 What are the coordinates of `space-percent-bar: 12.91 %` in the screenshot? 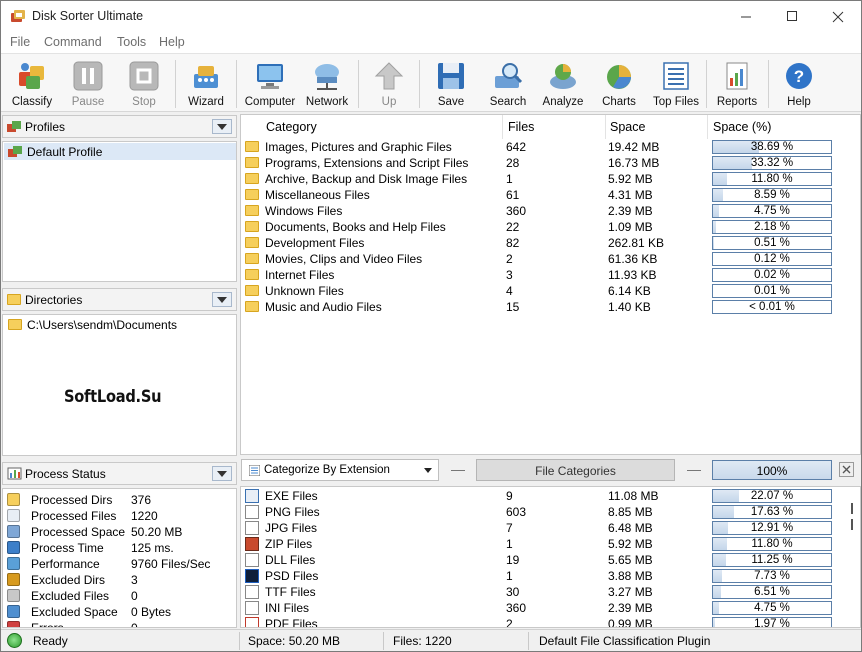 It's located at (772, 528).